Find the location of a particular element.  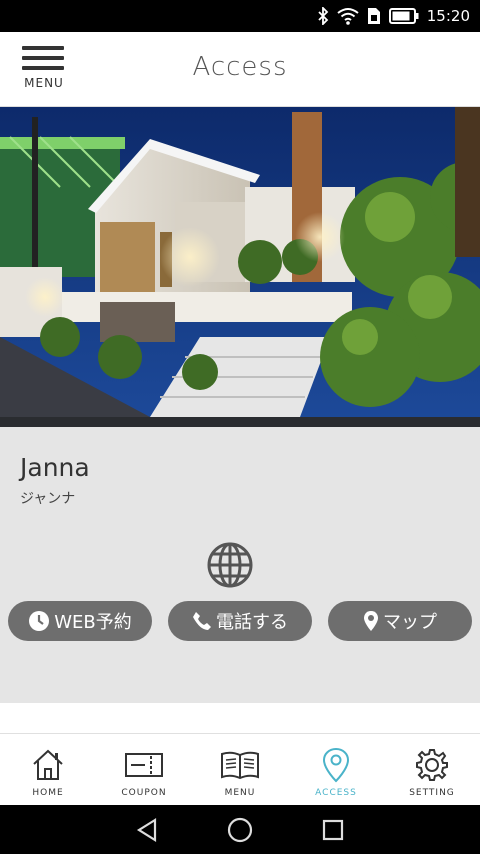

book-icon is located at coordinates (240, 765).